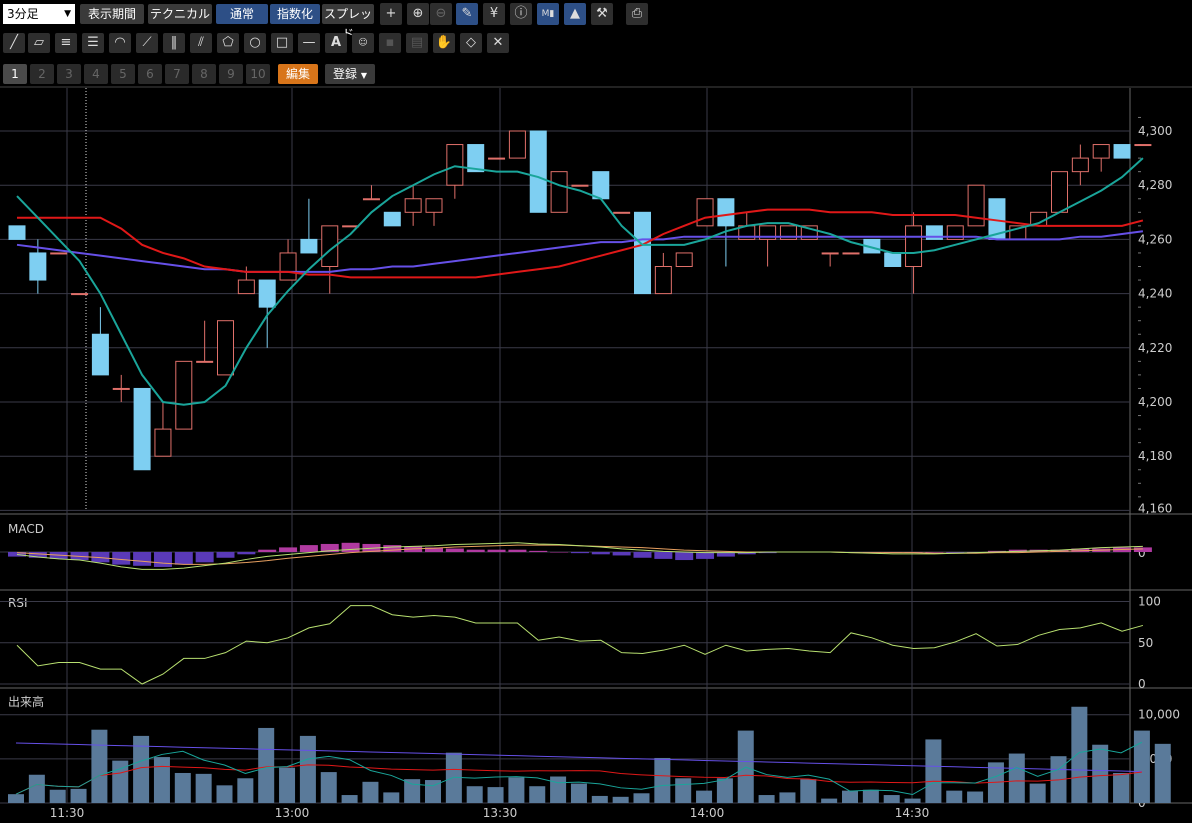  What do you see at coordinates (1159, 715) in the screenshot?
I see `volume-tick-label: 10,000` at bounding box center [1159, 715].